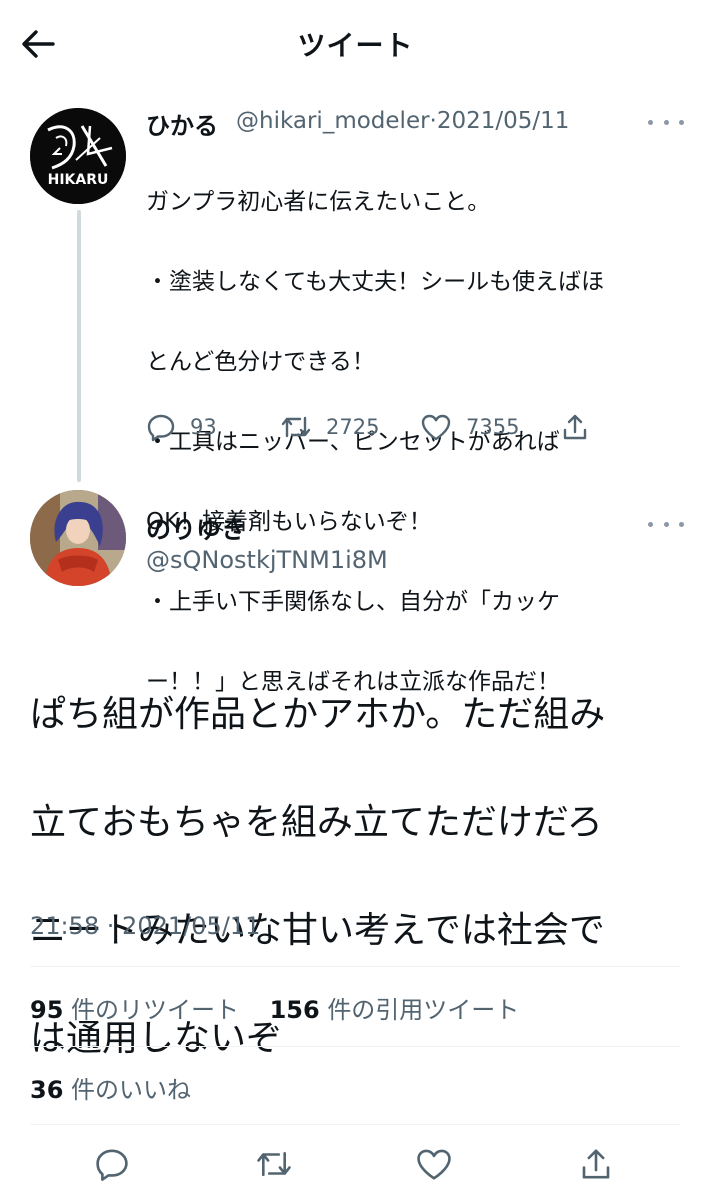 The image size is (711, 1200). Describe the element at coordinates (353, 427) in the screenshot. I see `retweet-count: 2725` at that location.